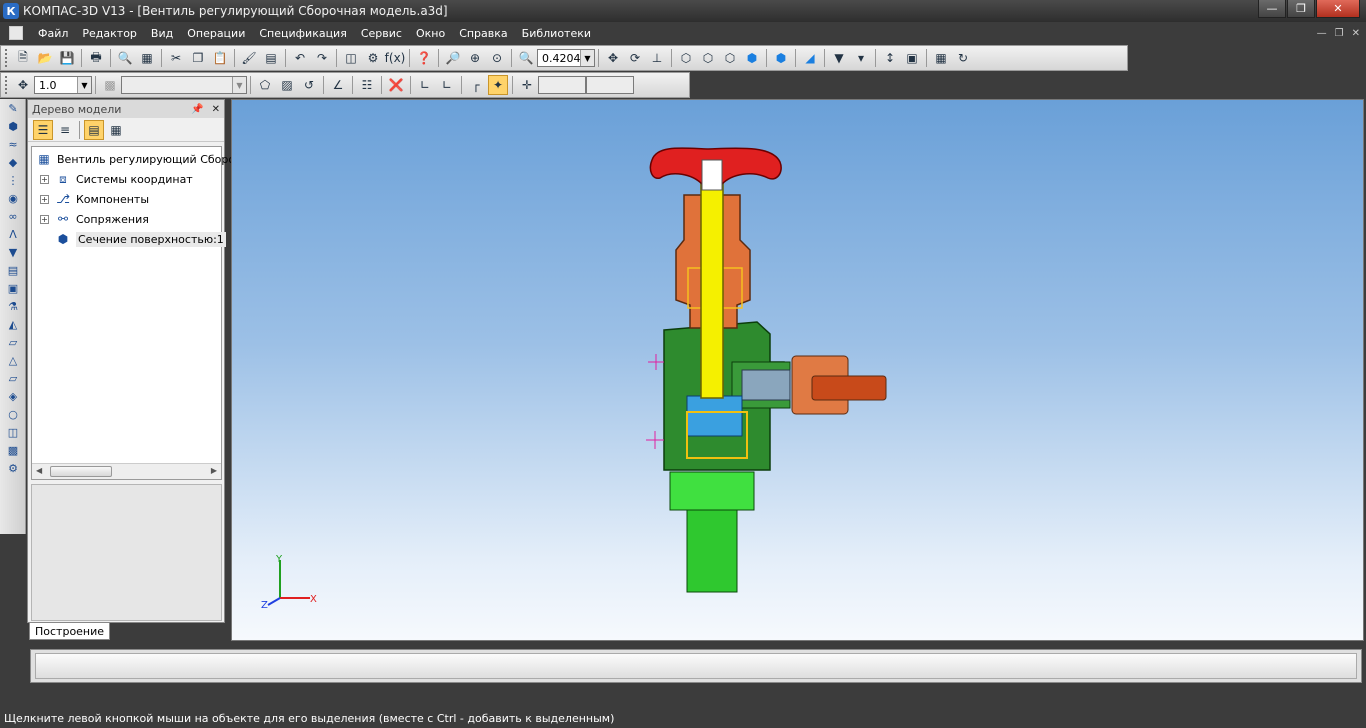  I want to click on tab-construction: Построение, so click(70, 631).